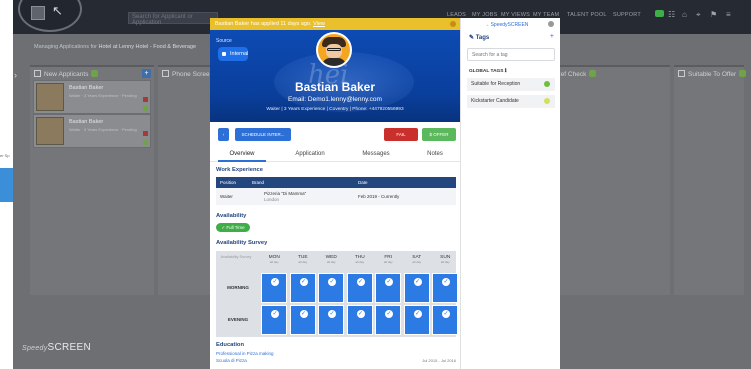 The height and width of the screenshot is (369, 751). Describe the element at coordinates (310, 154) in the screenshot. I see `tab-application: Application` at that location.